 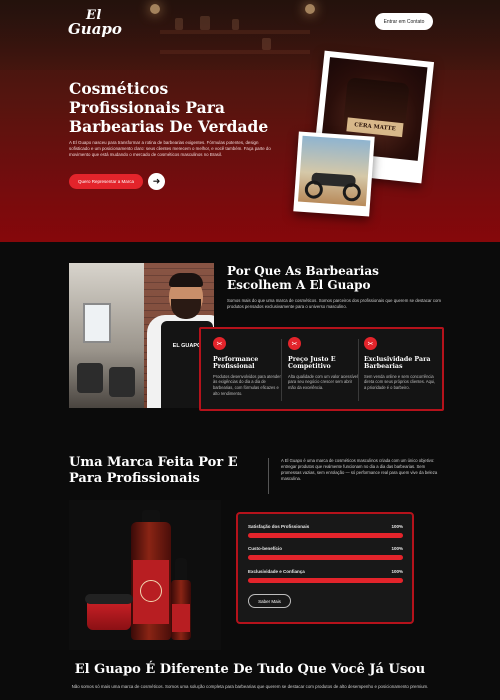 I want to click on motorcycle-polaroid-photo, so click(x=334, y=174).